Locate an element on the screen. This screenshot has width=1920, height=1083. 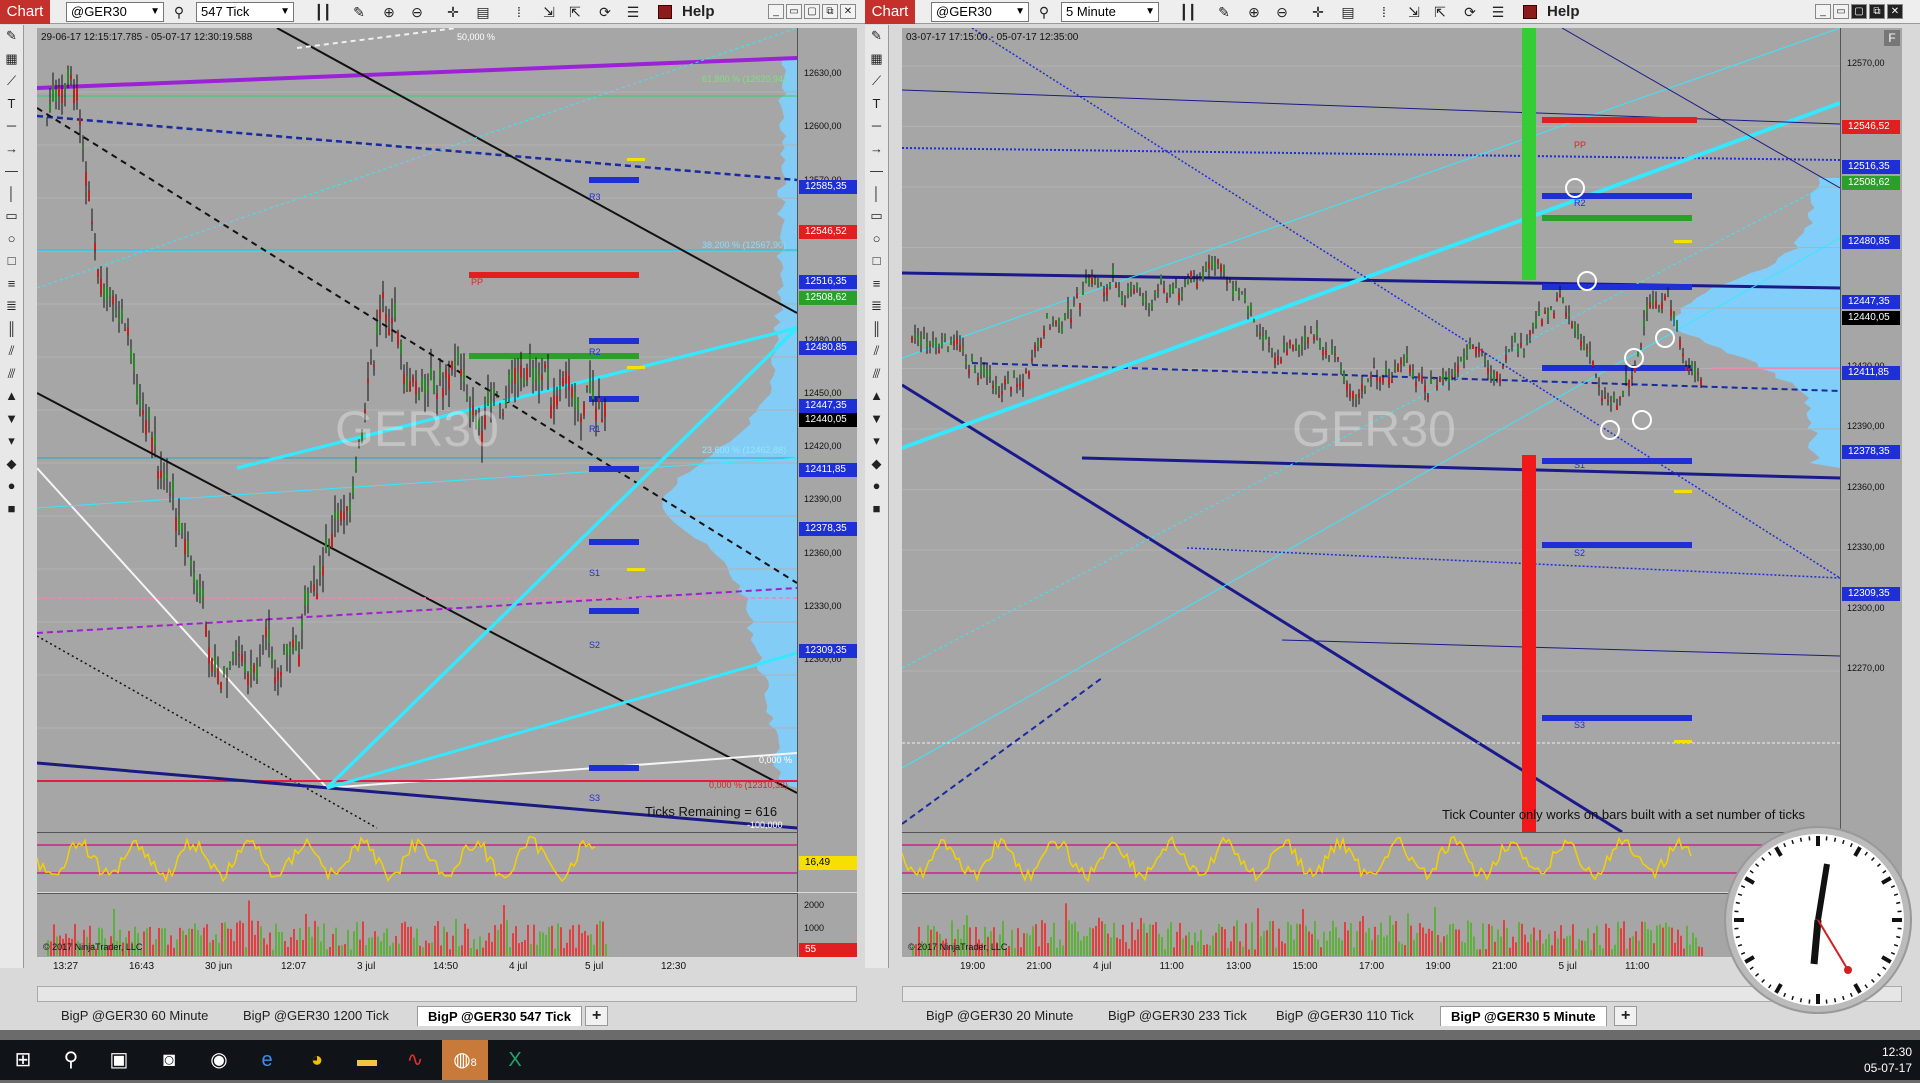
pencil-icon: ✎ is located at coordinates (1224, 12).